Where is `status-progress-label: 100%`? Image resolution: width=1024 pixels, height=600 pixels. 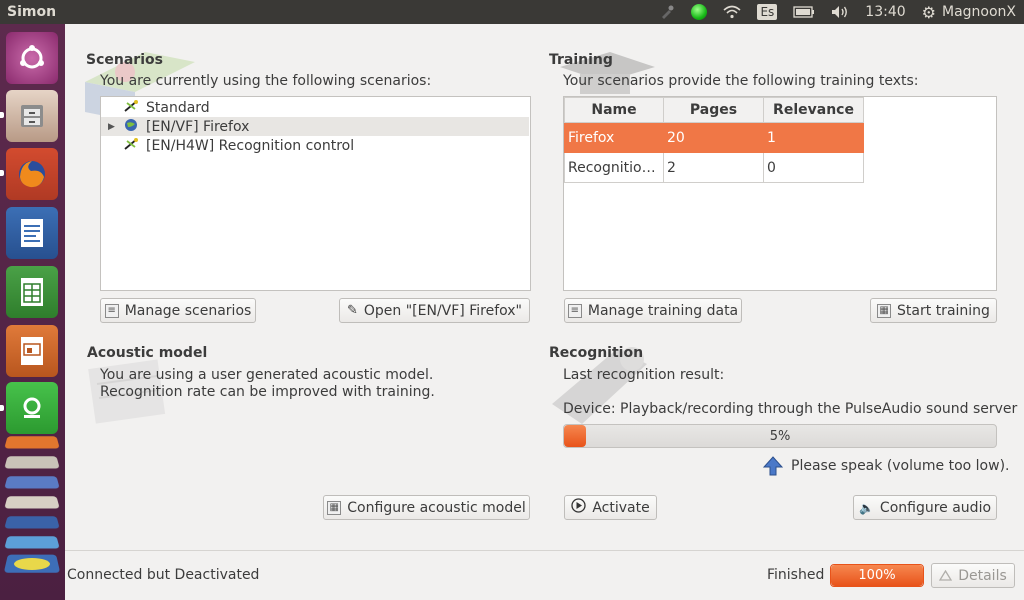 status-progress-label: 100% is located at coordinates (877, 575).